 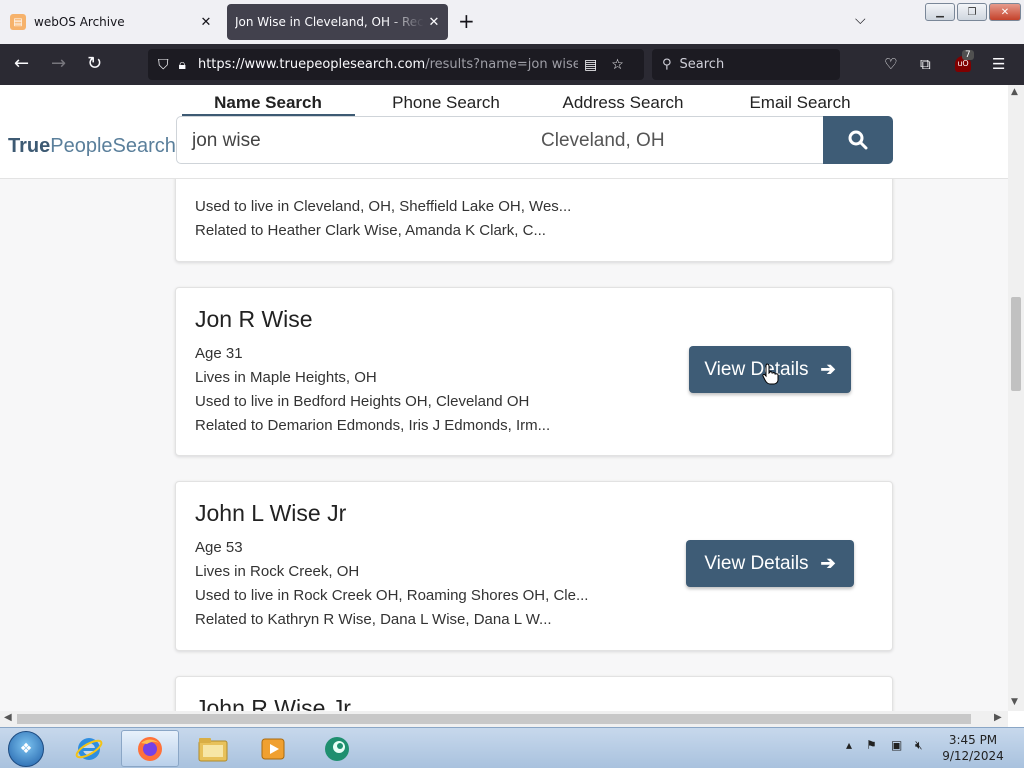 I want to click on show-hidden-icons-arrow-icon: ▴, so click(x=849, y=745).